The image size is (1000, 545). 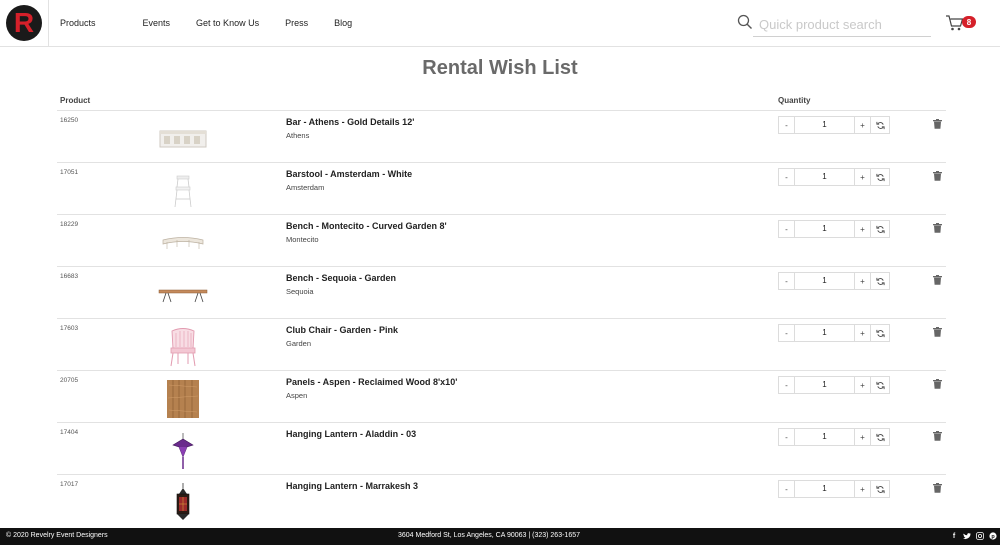 What do you see at coordinates (69, 380) in the screenshot?
I see `product-sku: 20705` at bounding box center [69, 380].